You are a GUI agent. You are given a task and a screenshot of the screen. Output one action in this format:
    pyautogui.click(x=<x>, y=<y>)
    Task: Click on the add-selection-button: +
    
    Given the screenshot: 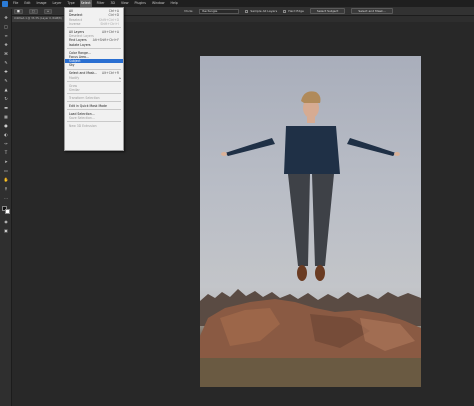 What is the action you would take?
    pyautogui.click(x=48, y=11)
    